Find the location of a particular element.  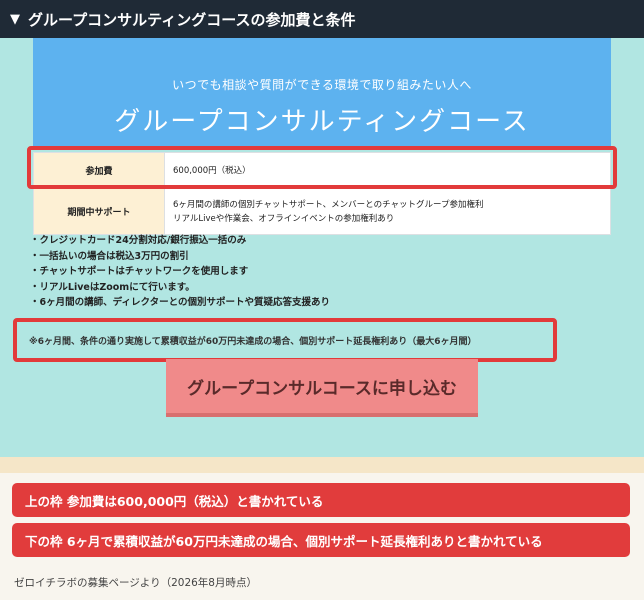

list-item: ・クレジットカード24分割対応/銀行振込一括のみ is located at coordinates (138, 240).